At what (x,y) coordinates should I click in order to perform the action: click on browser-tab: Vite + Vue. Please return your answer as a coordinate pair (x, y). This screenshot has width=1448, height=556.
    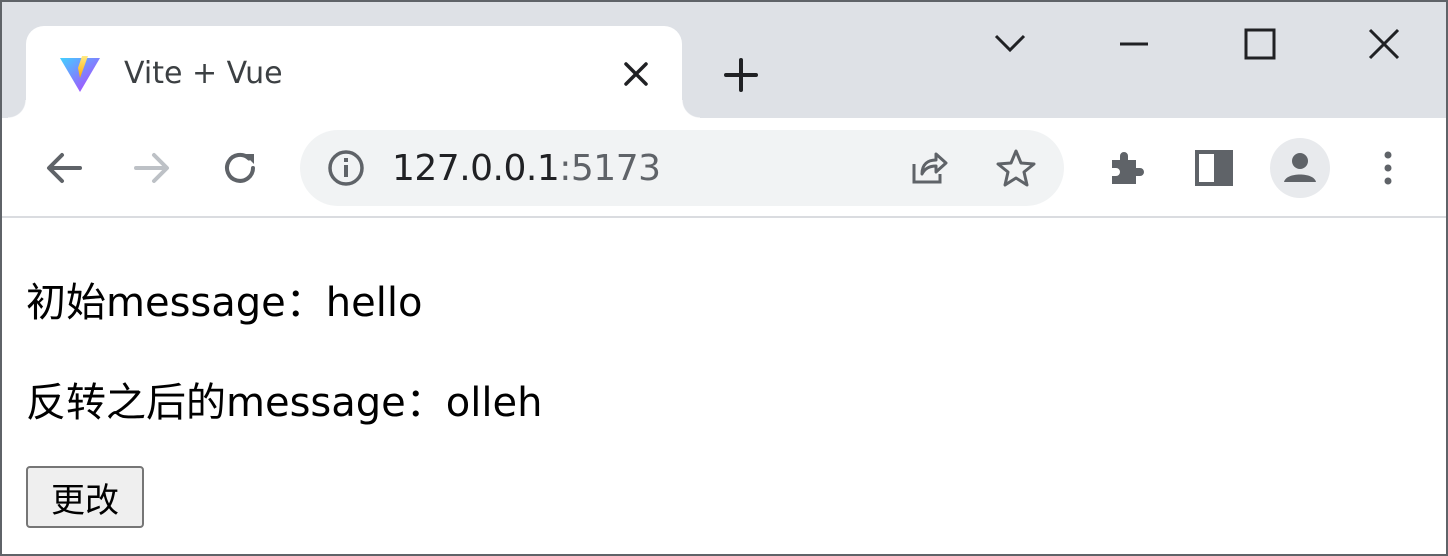
    Looking at the image, I should click on (354, 72).